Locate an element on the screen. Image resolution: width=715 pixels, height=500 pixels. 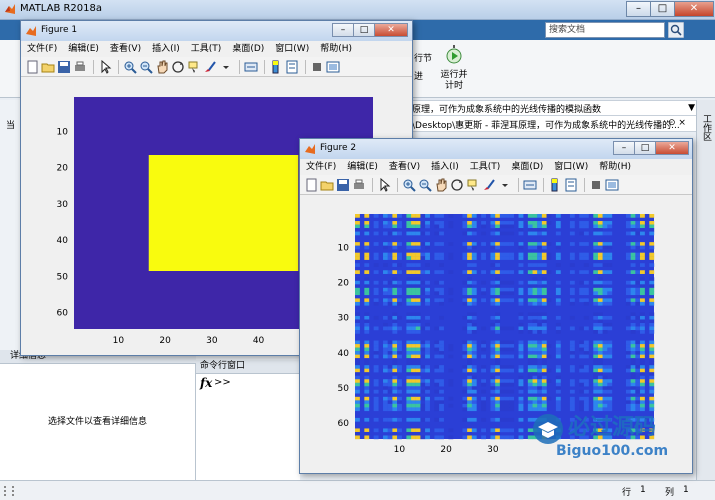
figure-2-close-button: ✕ is located at coordinates (672, 148).